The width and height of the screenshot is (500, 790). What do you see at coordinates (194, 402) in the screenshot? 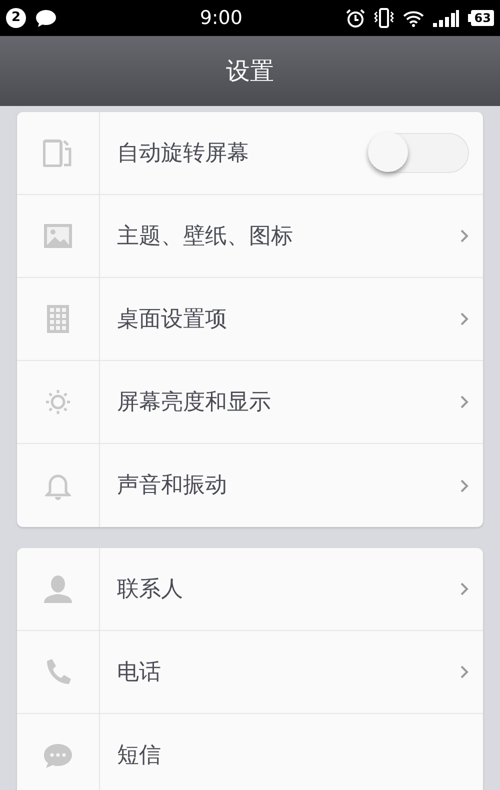
I see `setting-label: 屏幕亮度和显示` at bounding box center [194, 402].